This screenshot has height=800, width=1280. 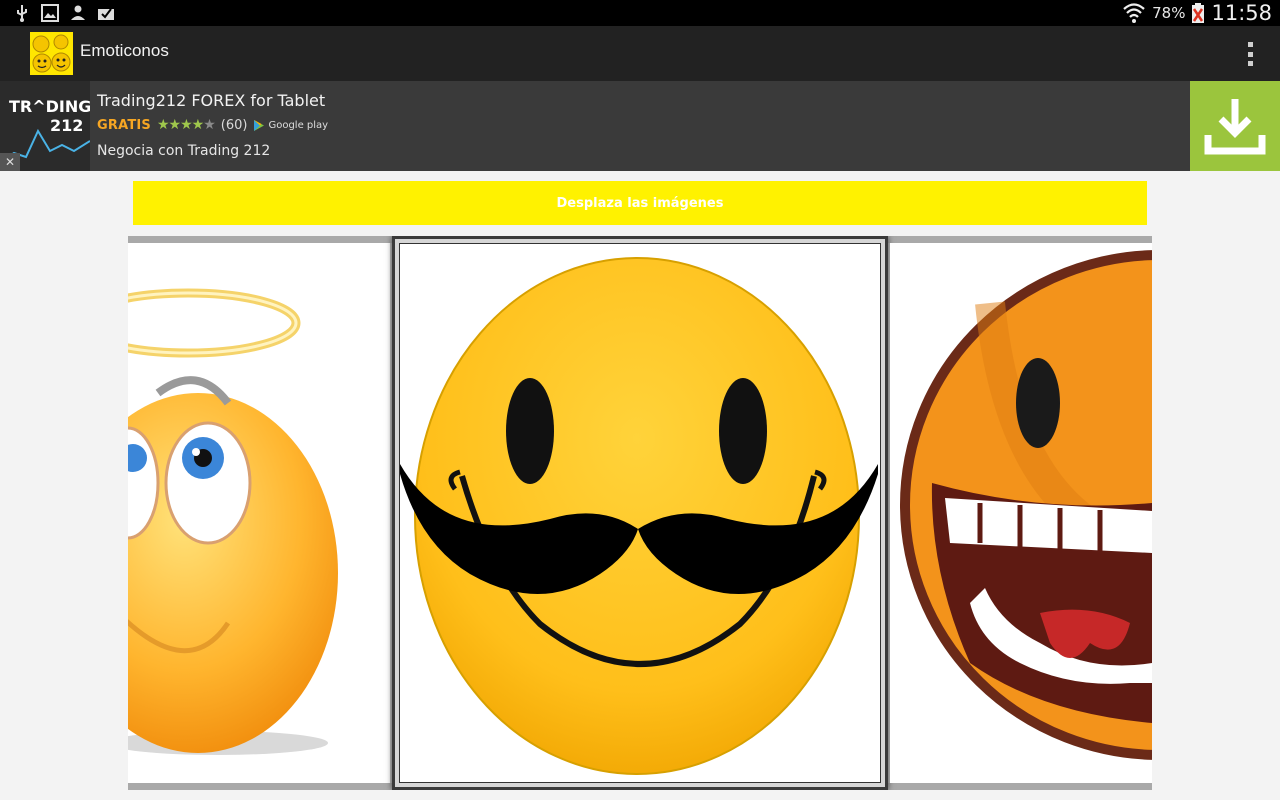 What do you see at coordinates (1169, 13) in the screenshot?
I see `battery-percent: 78%` at bounding box center [1169, 13].